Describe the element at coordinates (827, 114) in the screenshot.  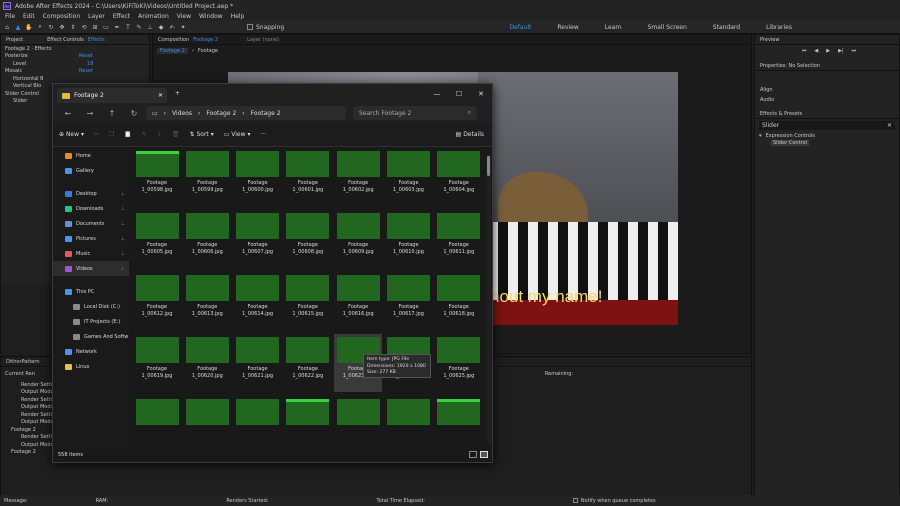
I see `effects-presets-header: Effects & Presets` at that location.